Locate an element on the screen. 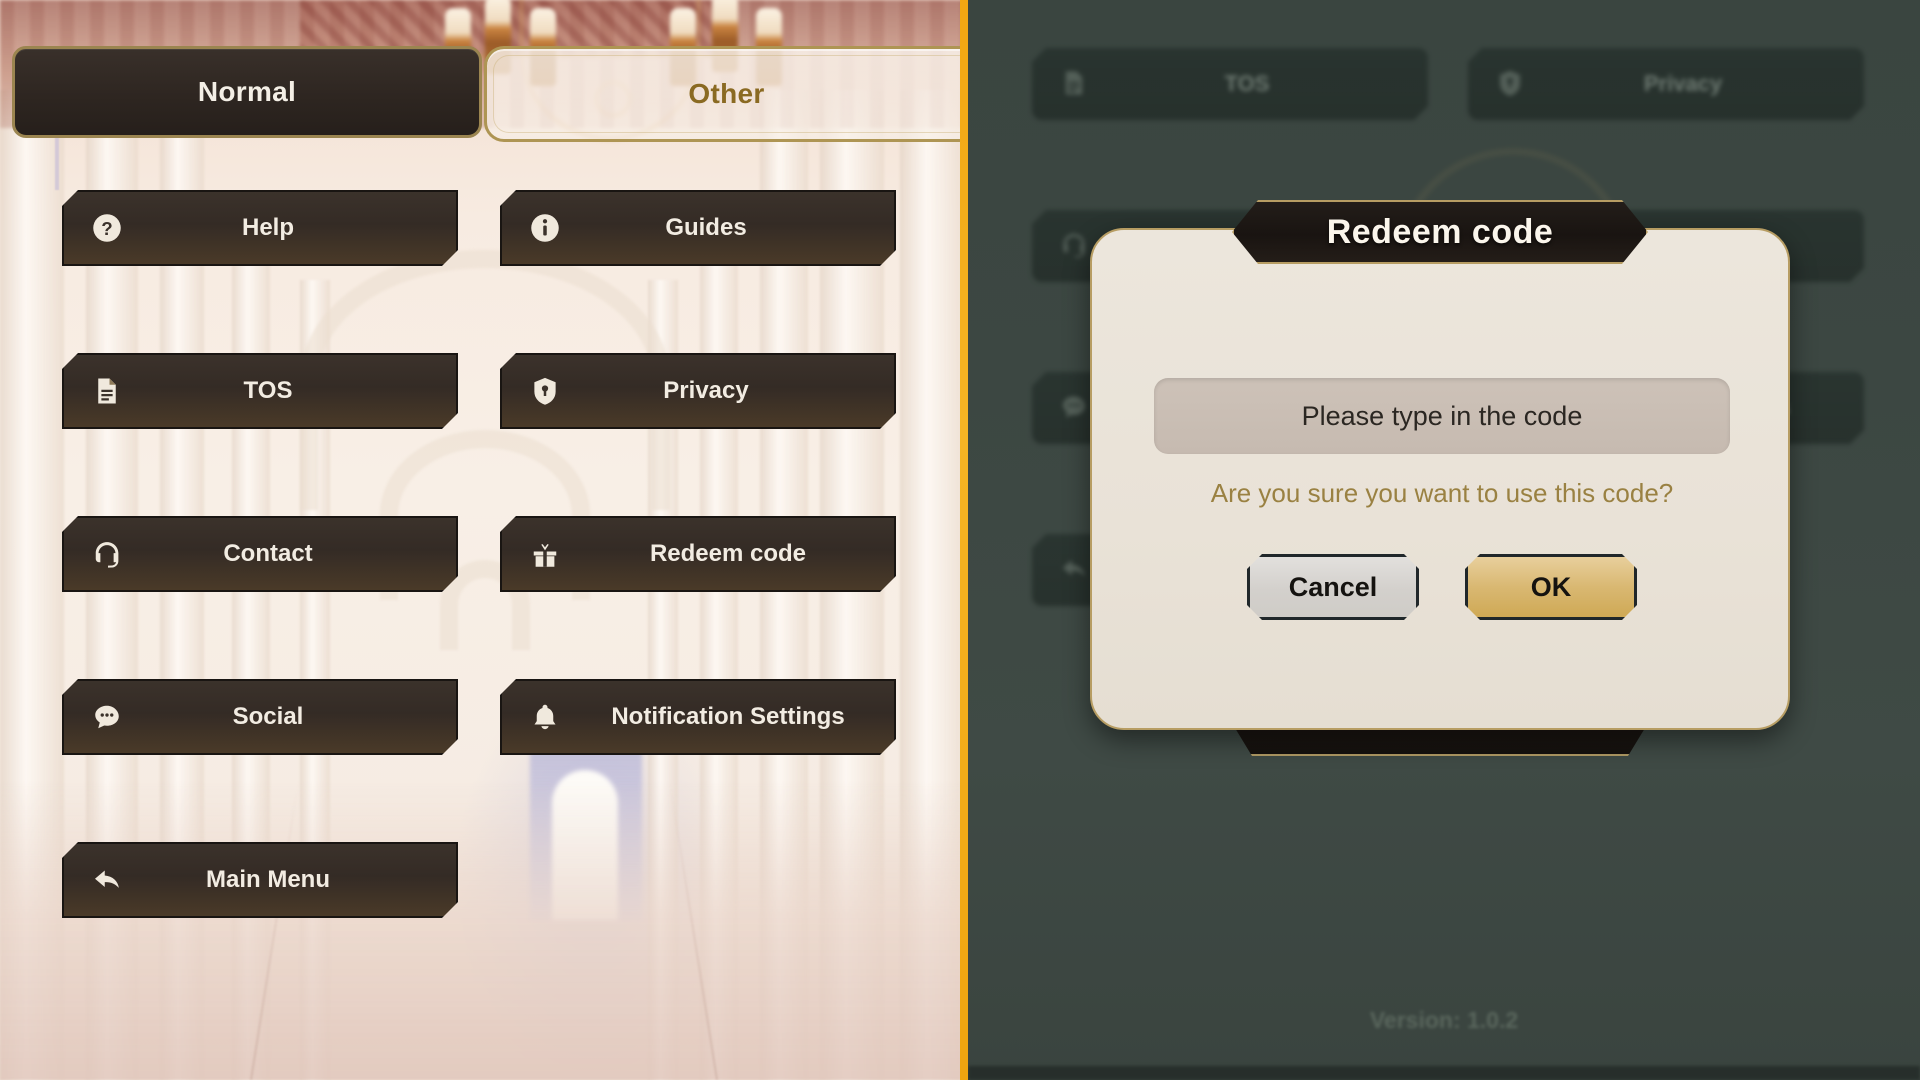  dimmed-button-label: TOS is located at coordinates (1247, 83).